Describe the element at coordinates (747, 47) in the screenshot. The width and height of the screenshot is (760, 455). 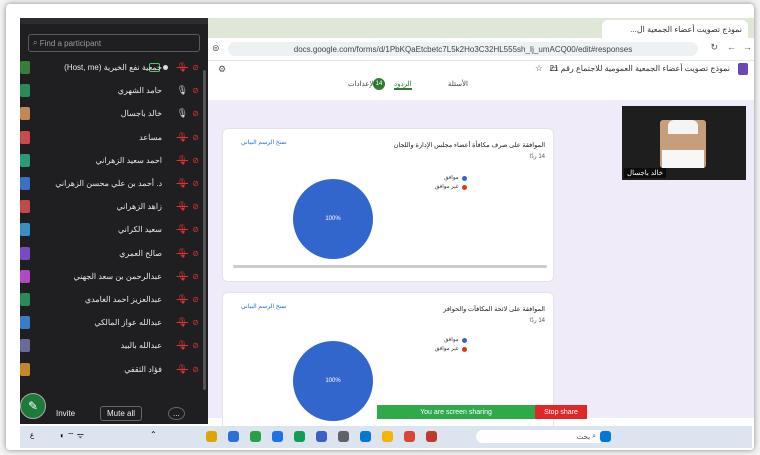
I see `forward-arrow-icon: →` at that location.